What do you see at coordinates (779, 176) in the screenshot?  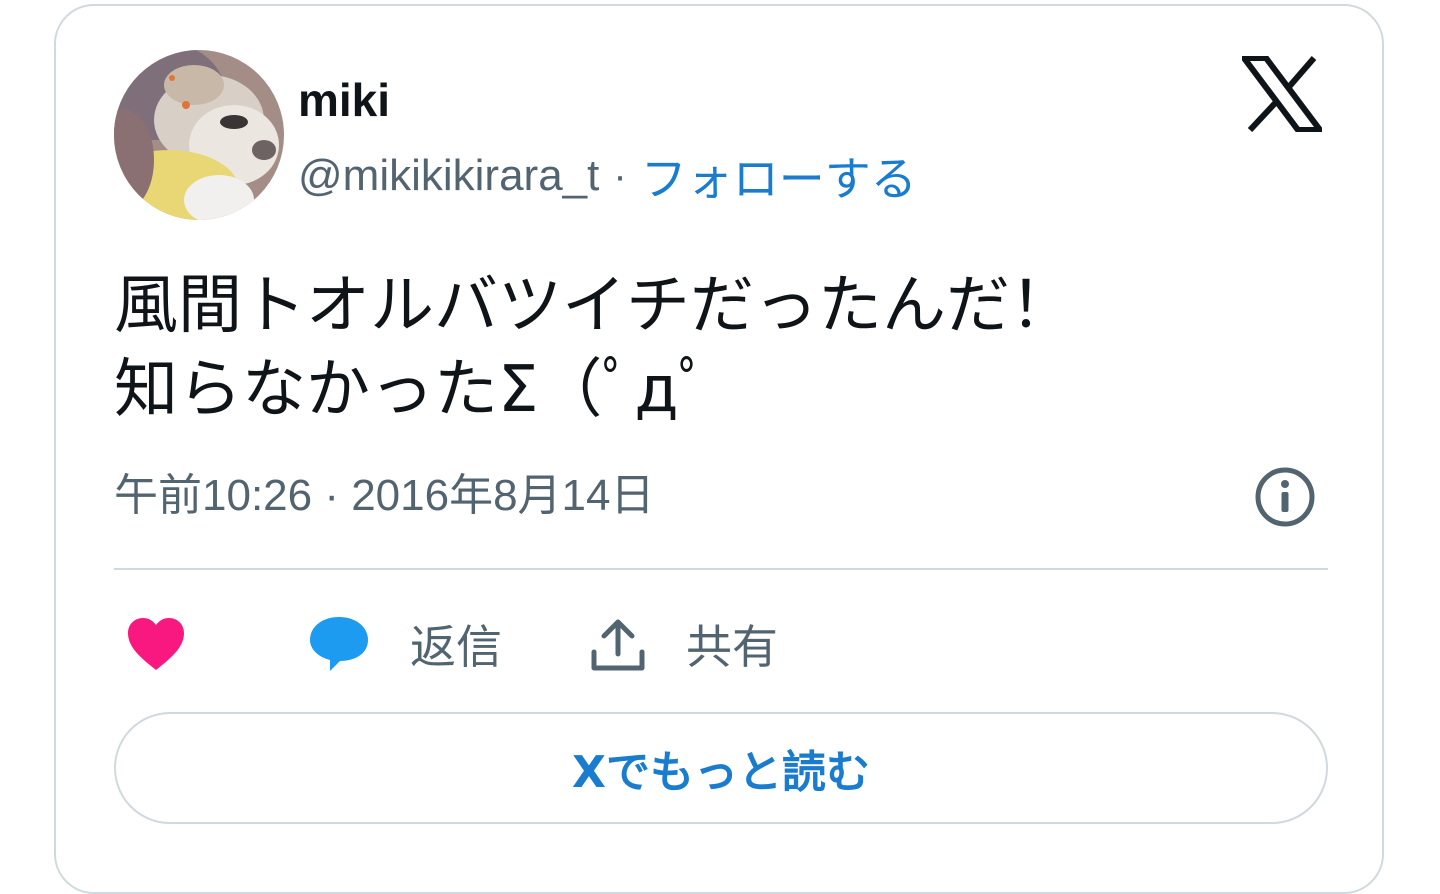 I see `follow-button: フォローする` at bounding box center [779, 176].